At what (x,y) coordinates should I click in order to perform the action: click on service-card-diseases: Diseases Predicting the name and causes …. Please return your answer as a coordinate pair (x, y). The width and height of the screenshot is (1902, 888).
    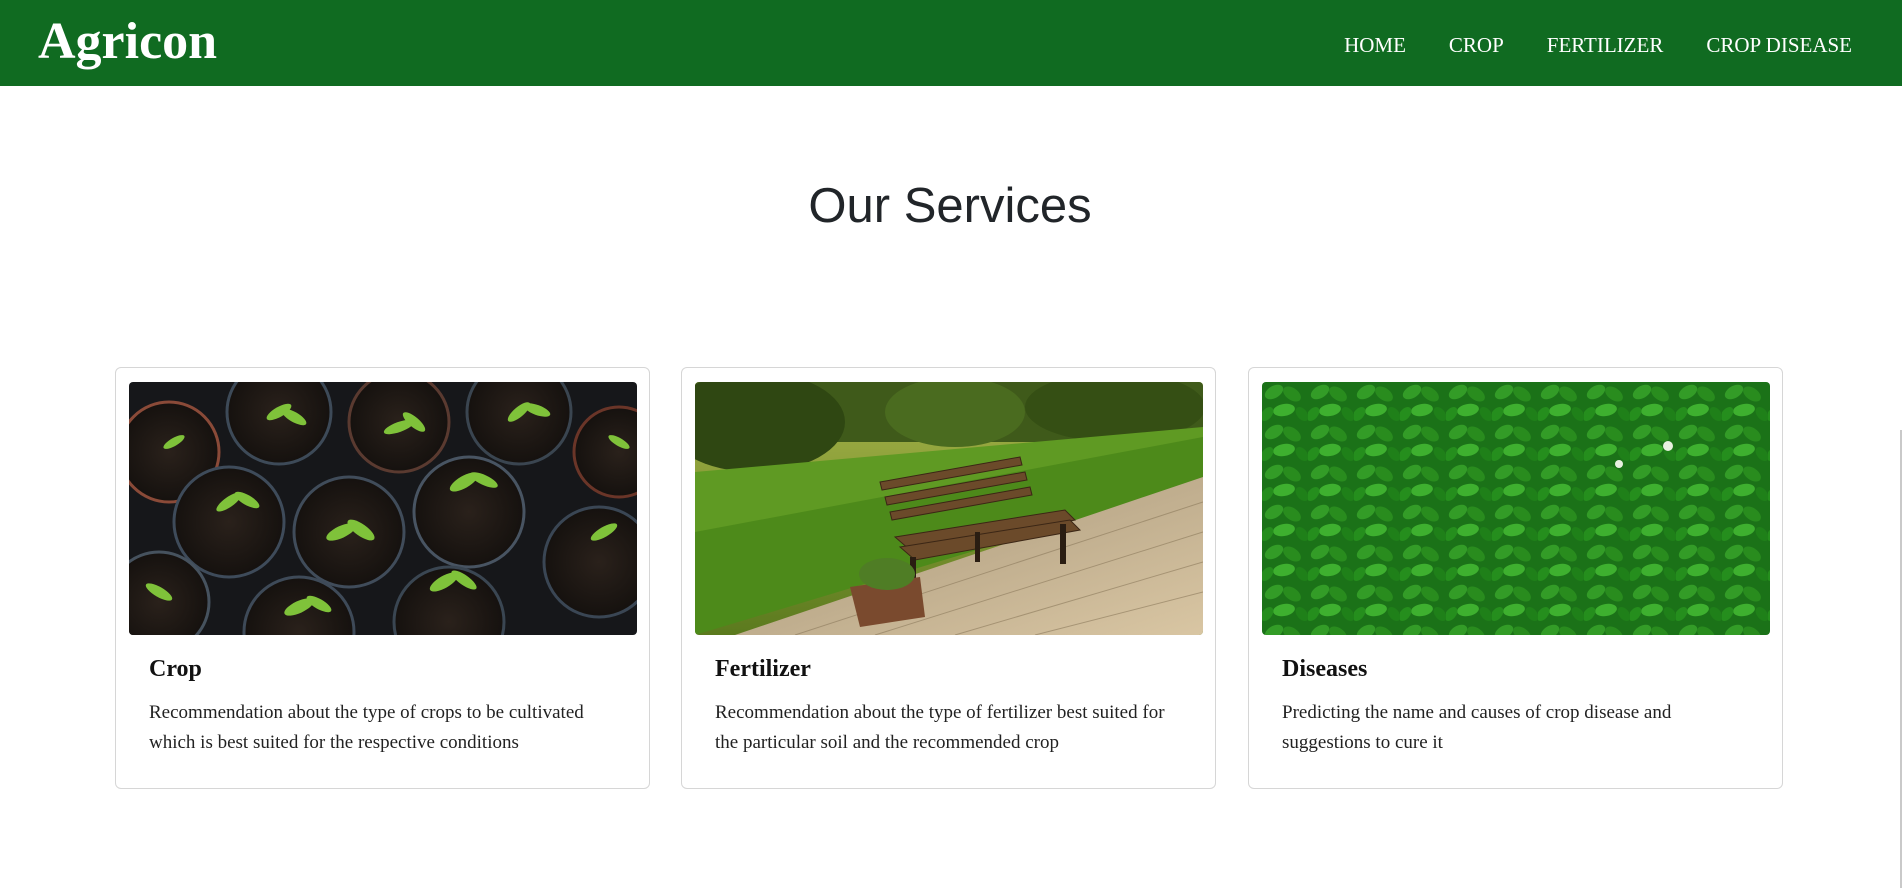
    Looking at the image, I should click on (1515, 578).